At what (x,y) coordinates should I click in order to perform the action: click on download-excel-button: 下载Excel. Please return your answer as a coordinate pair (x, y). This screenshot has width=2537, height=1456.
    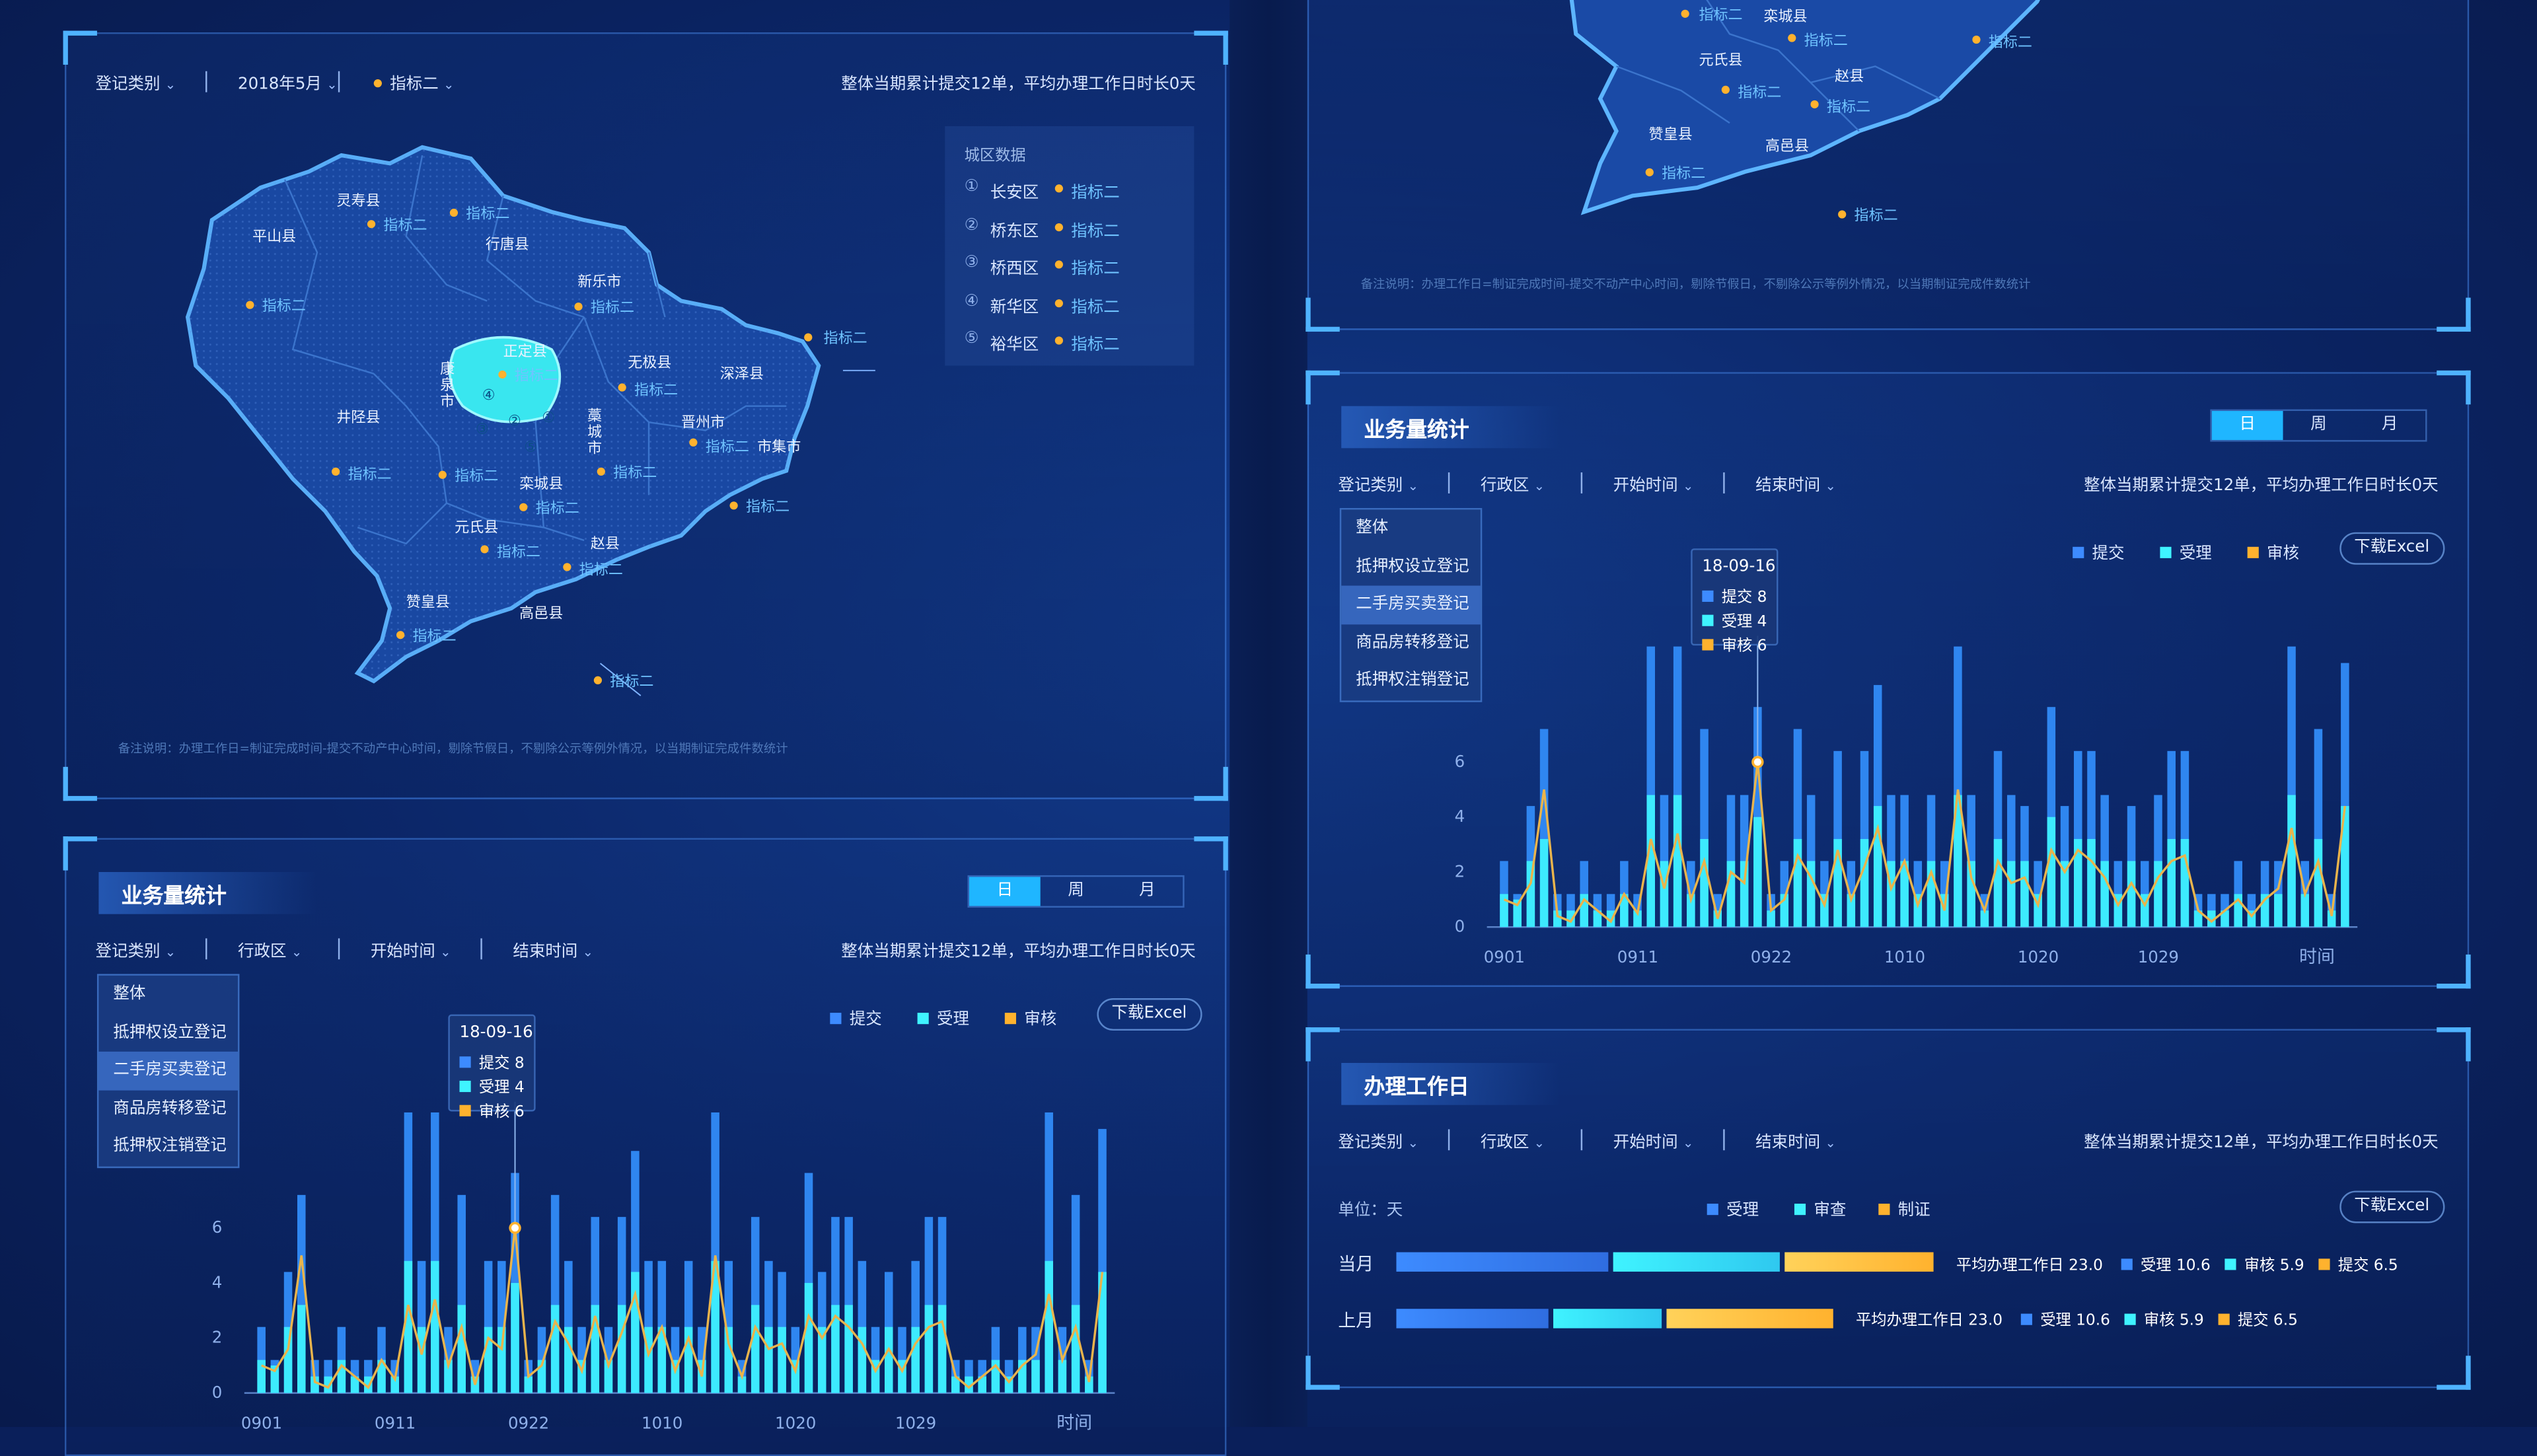
    Looking at the image, I should click on (2392, 548).